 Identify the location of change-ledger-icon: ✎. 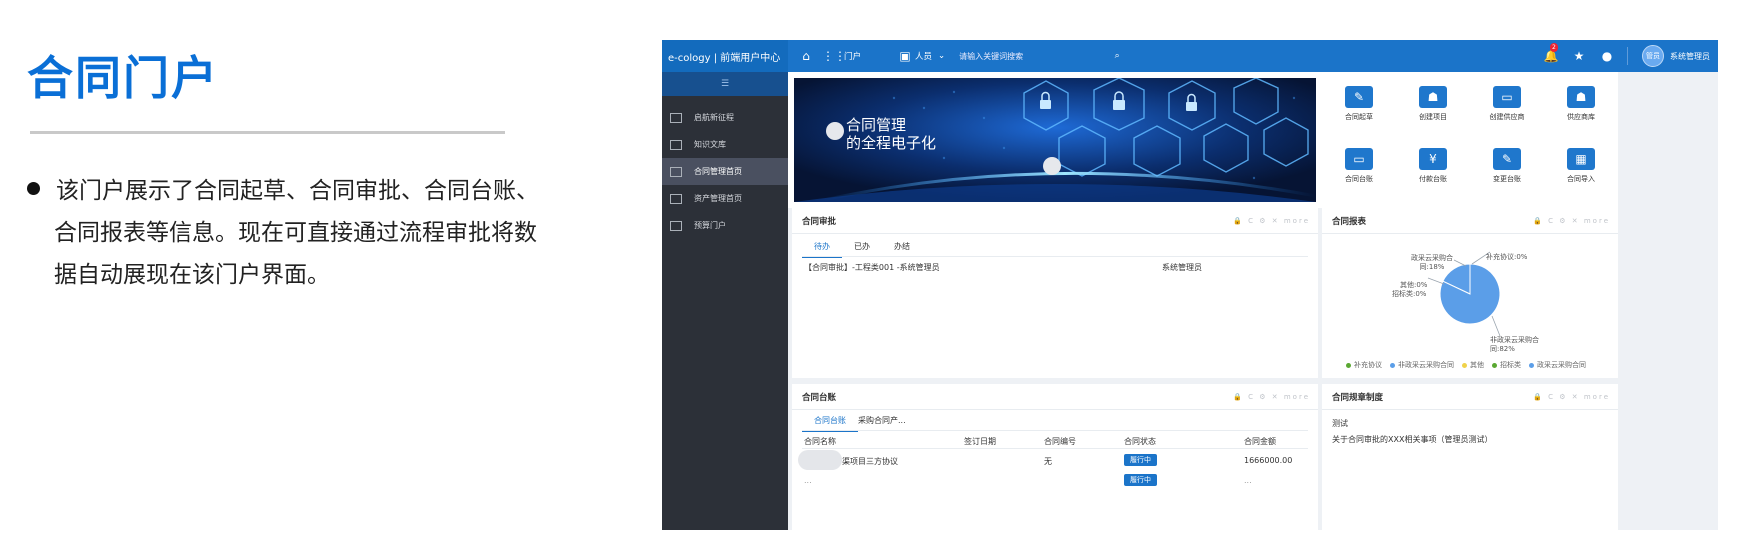
(1507, 159).